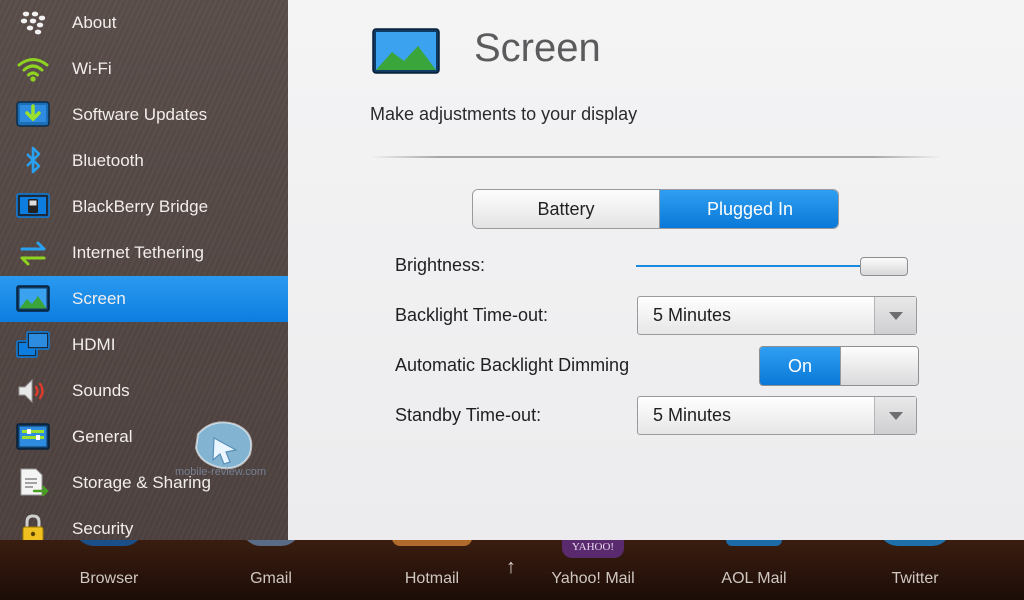 The width and height of the screenshot is (1024, 600). I want to click on dock-app-gmail: Gmail, so click(271, 570).